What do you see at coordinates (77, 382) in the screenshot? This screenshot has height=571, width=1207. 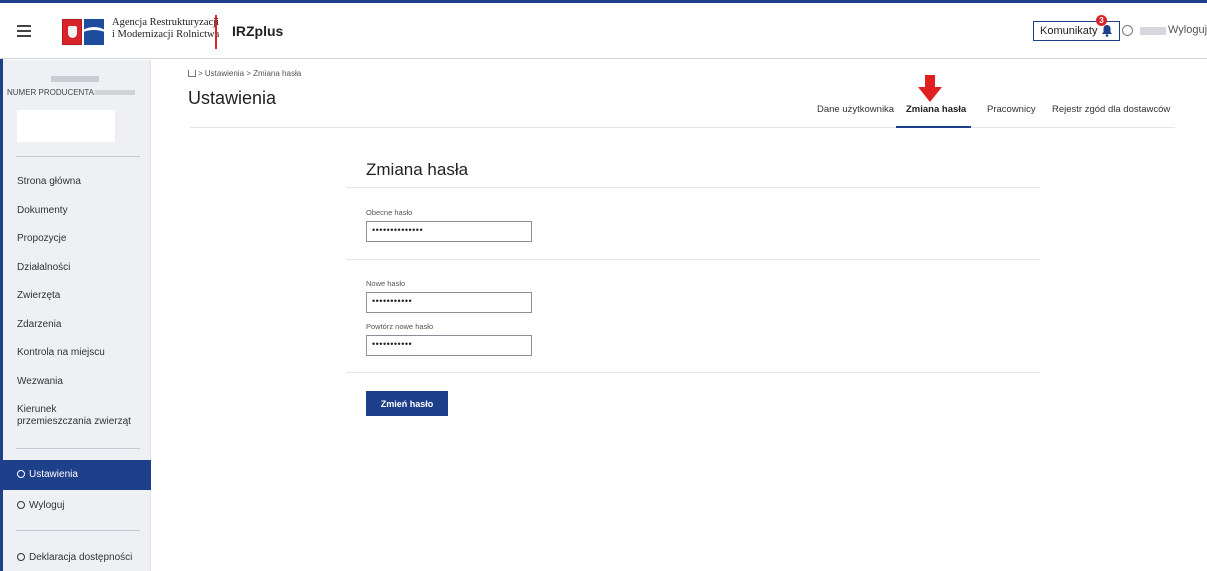 I see `sidebar-item-wezwania: Wezwania` at bounding box center [77, 382].